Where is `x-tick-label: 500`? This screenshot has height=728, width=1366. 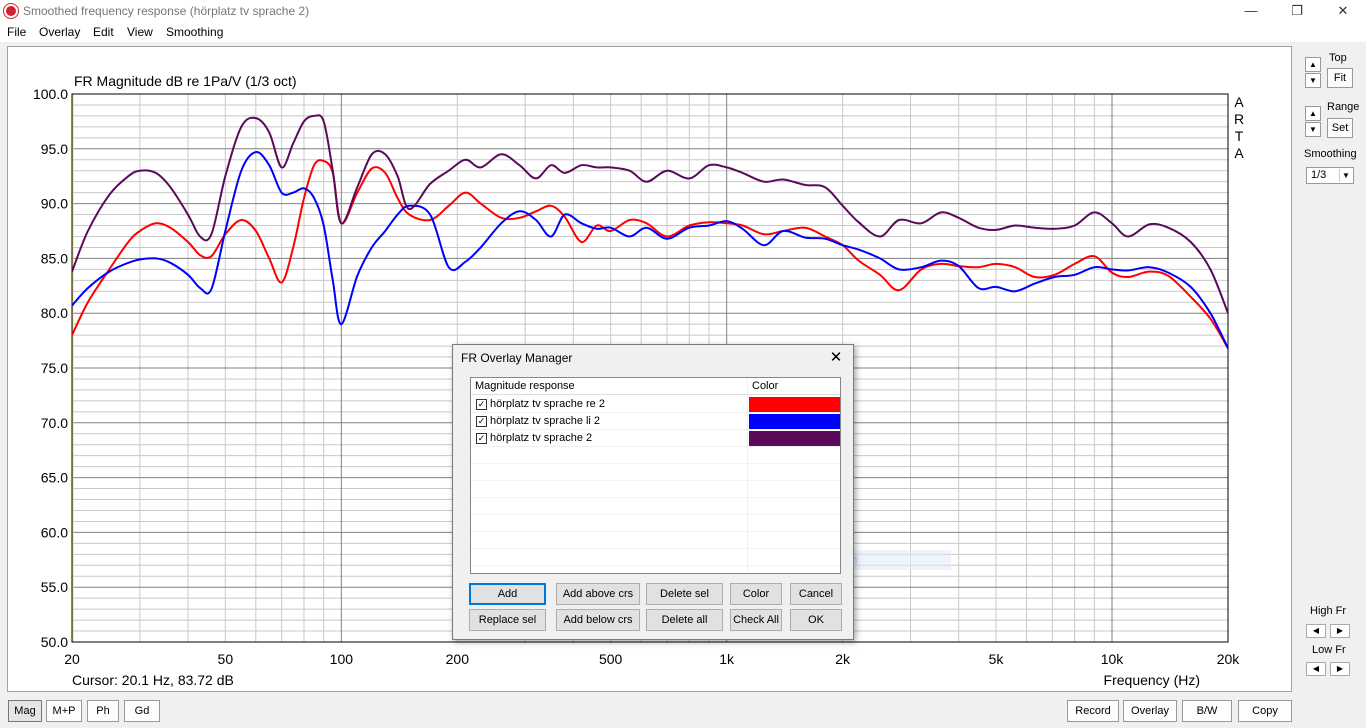
x-tick-label: 500 is located at coordinates (611, 659).